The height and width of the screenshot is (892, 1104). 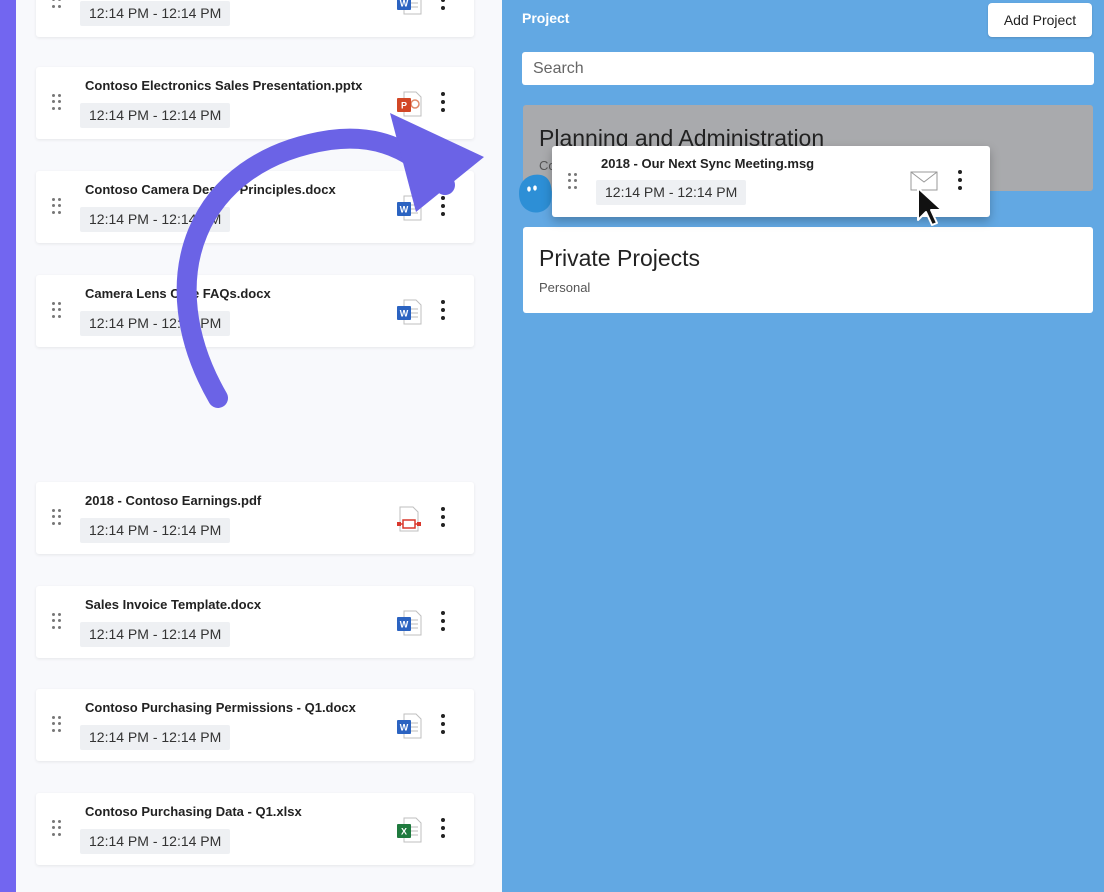 I want to click on mouse-cursor-icon, so click(x=930, y=206).